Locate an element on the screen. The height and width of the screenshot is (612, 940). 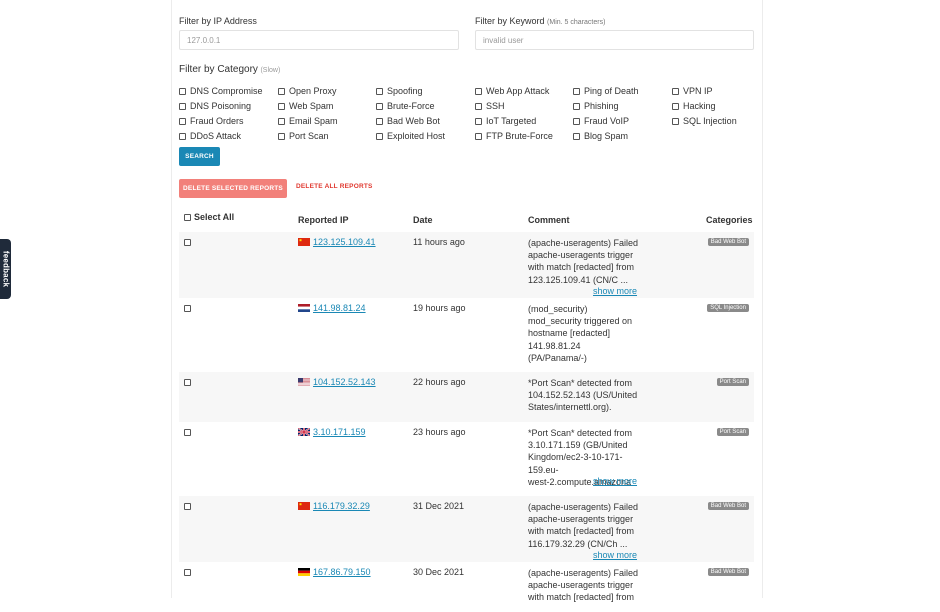
category-option-sql-injection: SQL Injection is located at coordinates (704, 121).